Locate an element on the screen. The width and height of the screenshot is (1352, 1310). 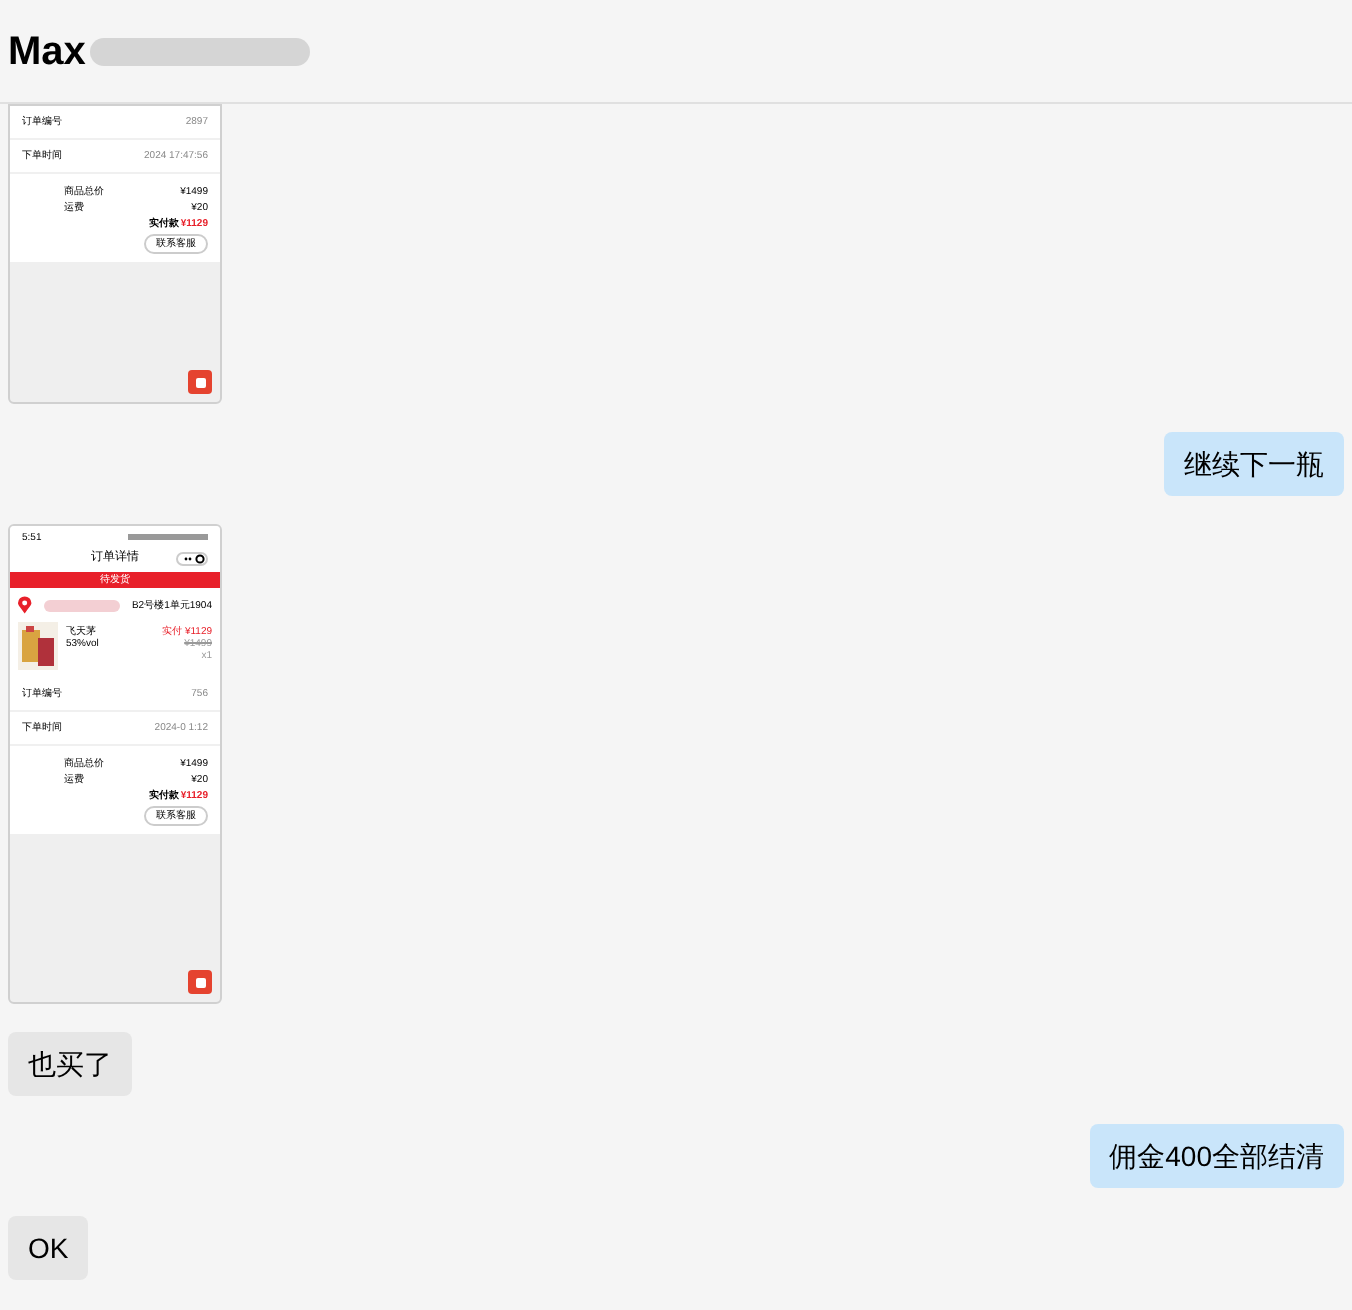
more-icon is located at coordinates (192, 558).